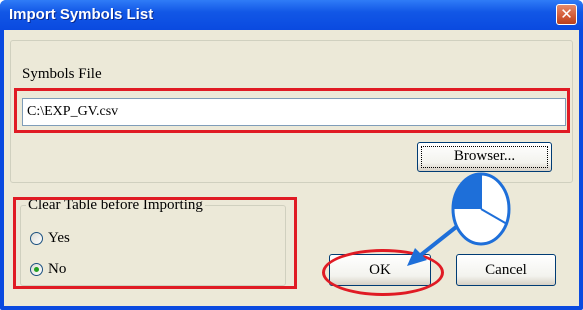 This screenshot has width=583, height=310. I want to click on title-bar: Import Symbols List ✕, so click(291, 15).